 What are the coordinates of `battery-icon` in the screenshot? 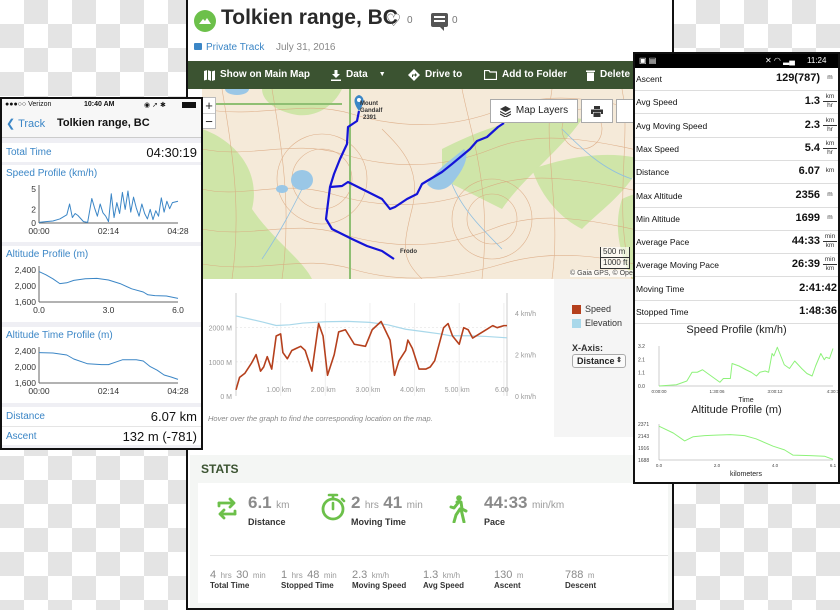 It's located at (189, 105).